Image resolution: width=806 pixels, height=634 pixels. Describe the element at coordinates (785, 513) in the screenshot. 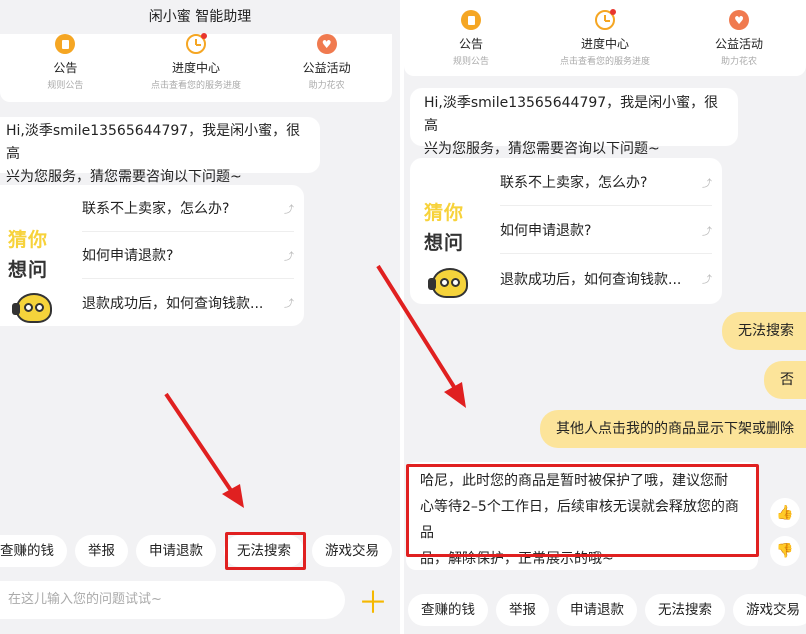

I see `thumbs-up-icon: 👍` at that location.